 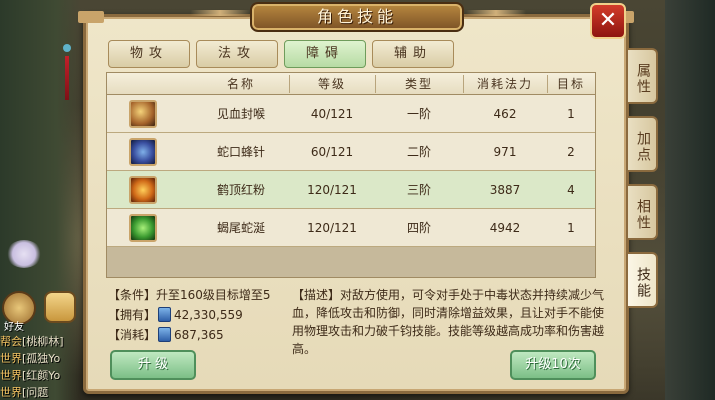 What do you see at coordinates (91, 17) in the screenshot?
I see `panel-corner-decoration` at bounding box center [91, 17].